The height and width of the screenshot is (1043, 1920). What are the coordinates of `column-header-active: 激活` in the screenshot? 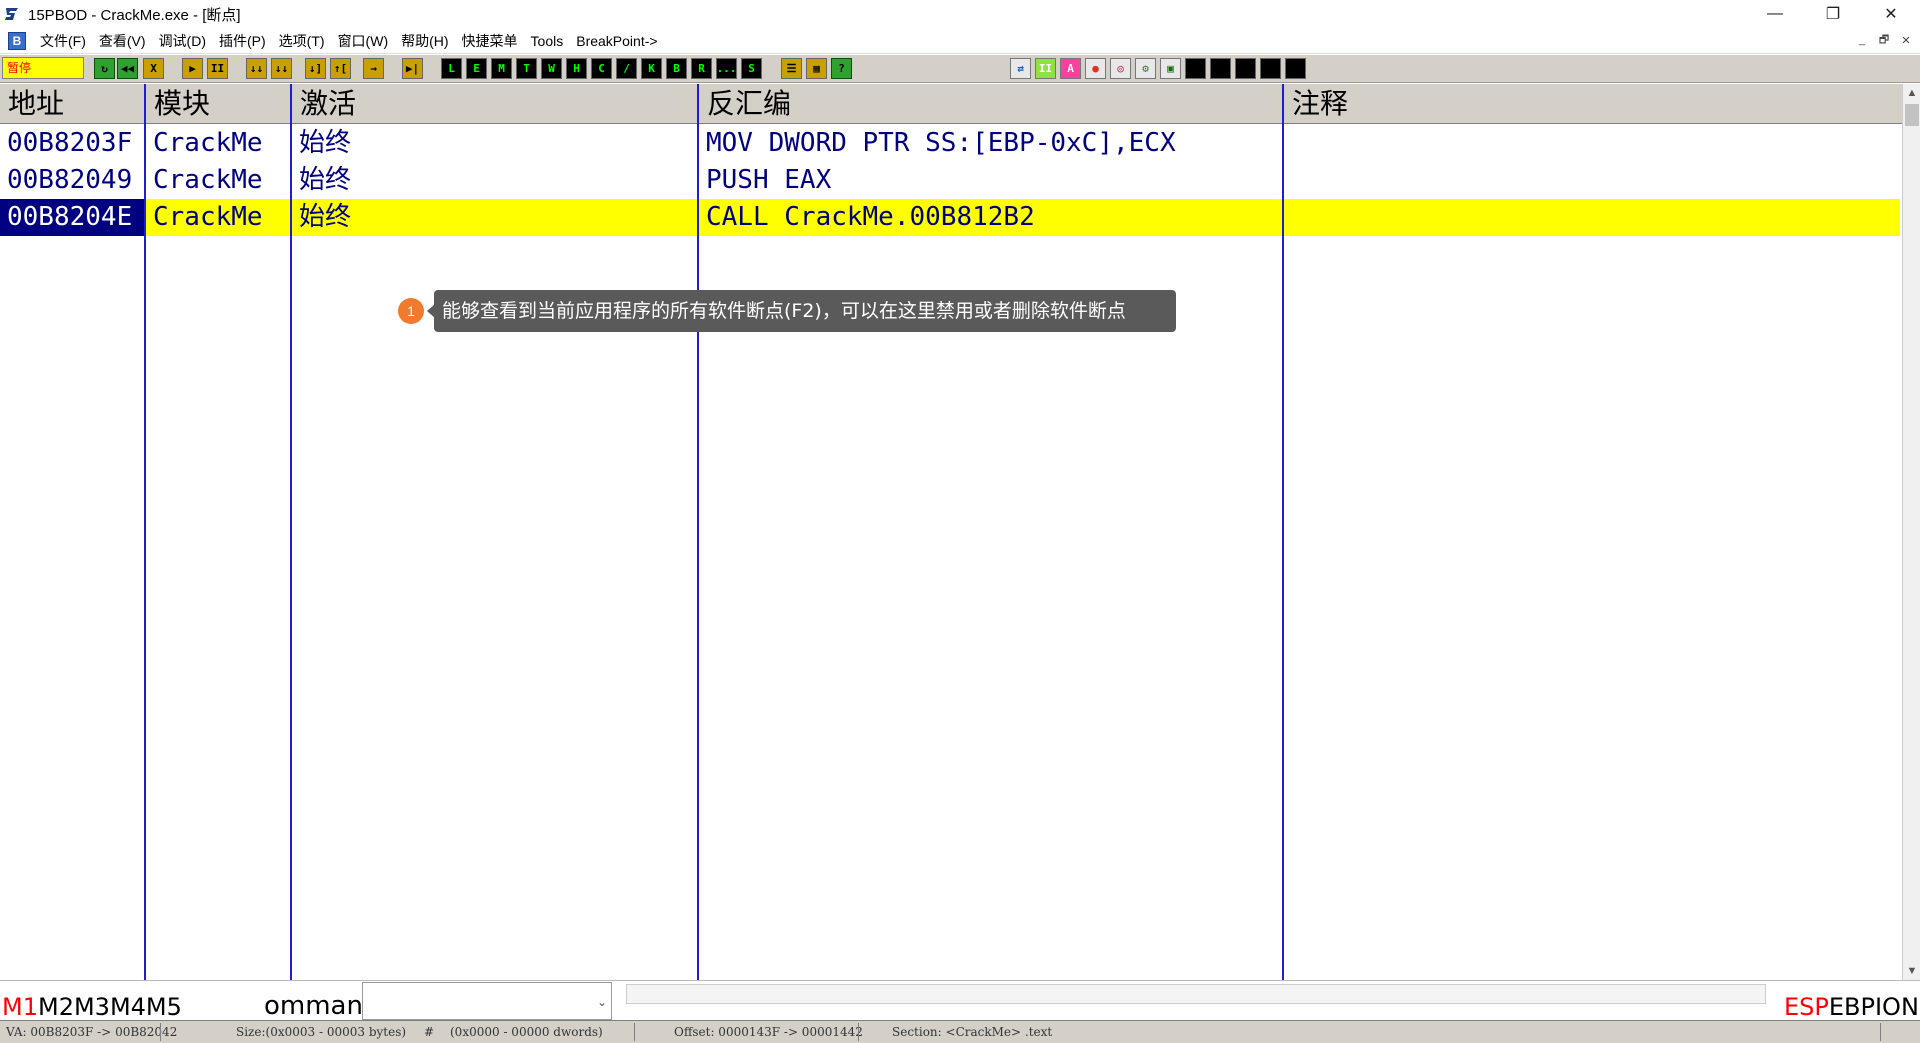 It's located at (494, 104).